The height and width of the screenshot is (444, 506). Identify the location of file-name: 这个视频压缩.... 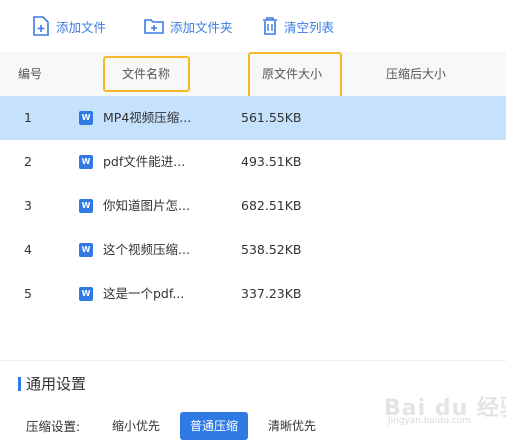
(146, 249).